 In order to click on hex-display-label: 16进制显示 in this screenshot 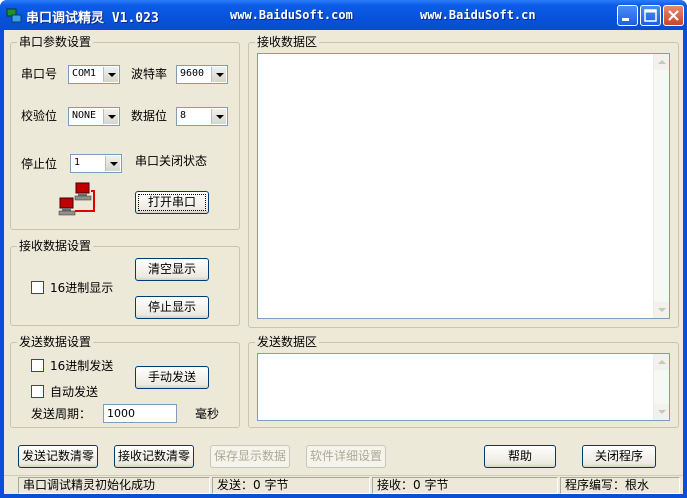, I will do `click(82, 288)`.